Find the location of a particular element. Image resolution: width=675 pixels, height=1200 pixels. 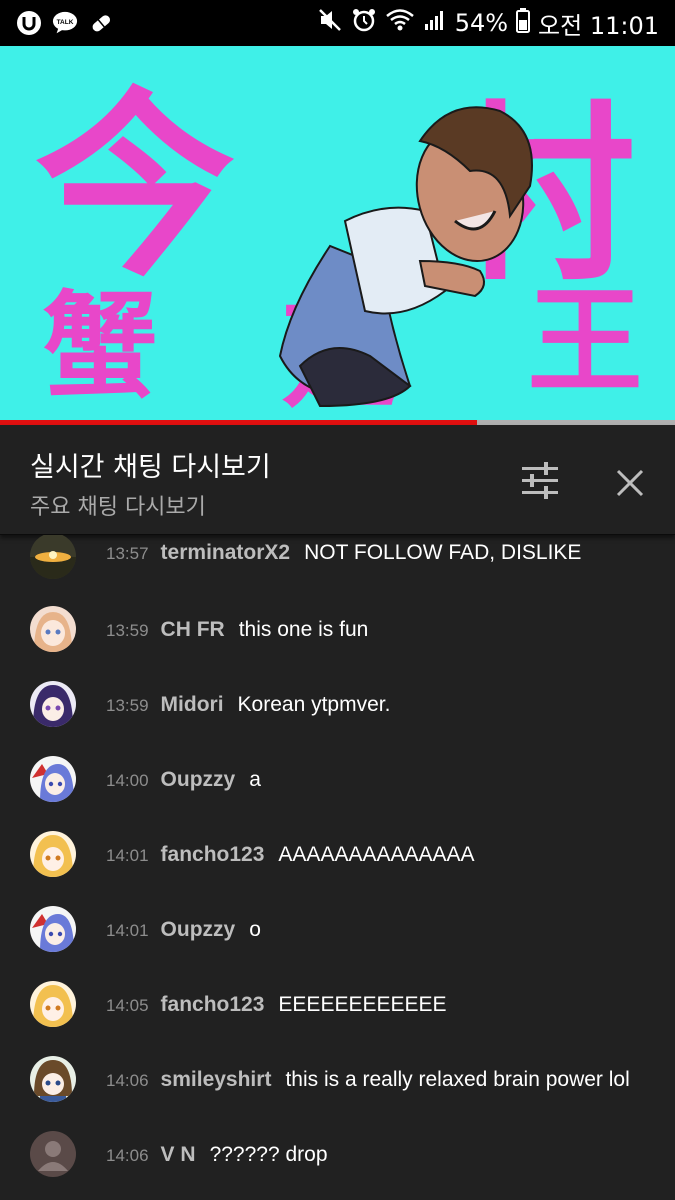

message-timestamp: 14:00 is located at coordinates (127, 780).